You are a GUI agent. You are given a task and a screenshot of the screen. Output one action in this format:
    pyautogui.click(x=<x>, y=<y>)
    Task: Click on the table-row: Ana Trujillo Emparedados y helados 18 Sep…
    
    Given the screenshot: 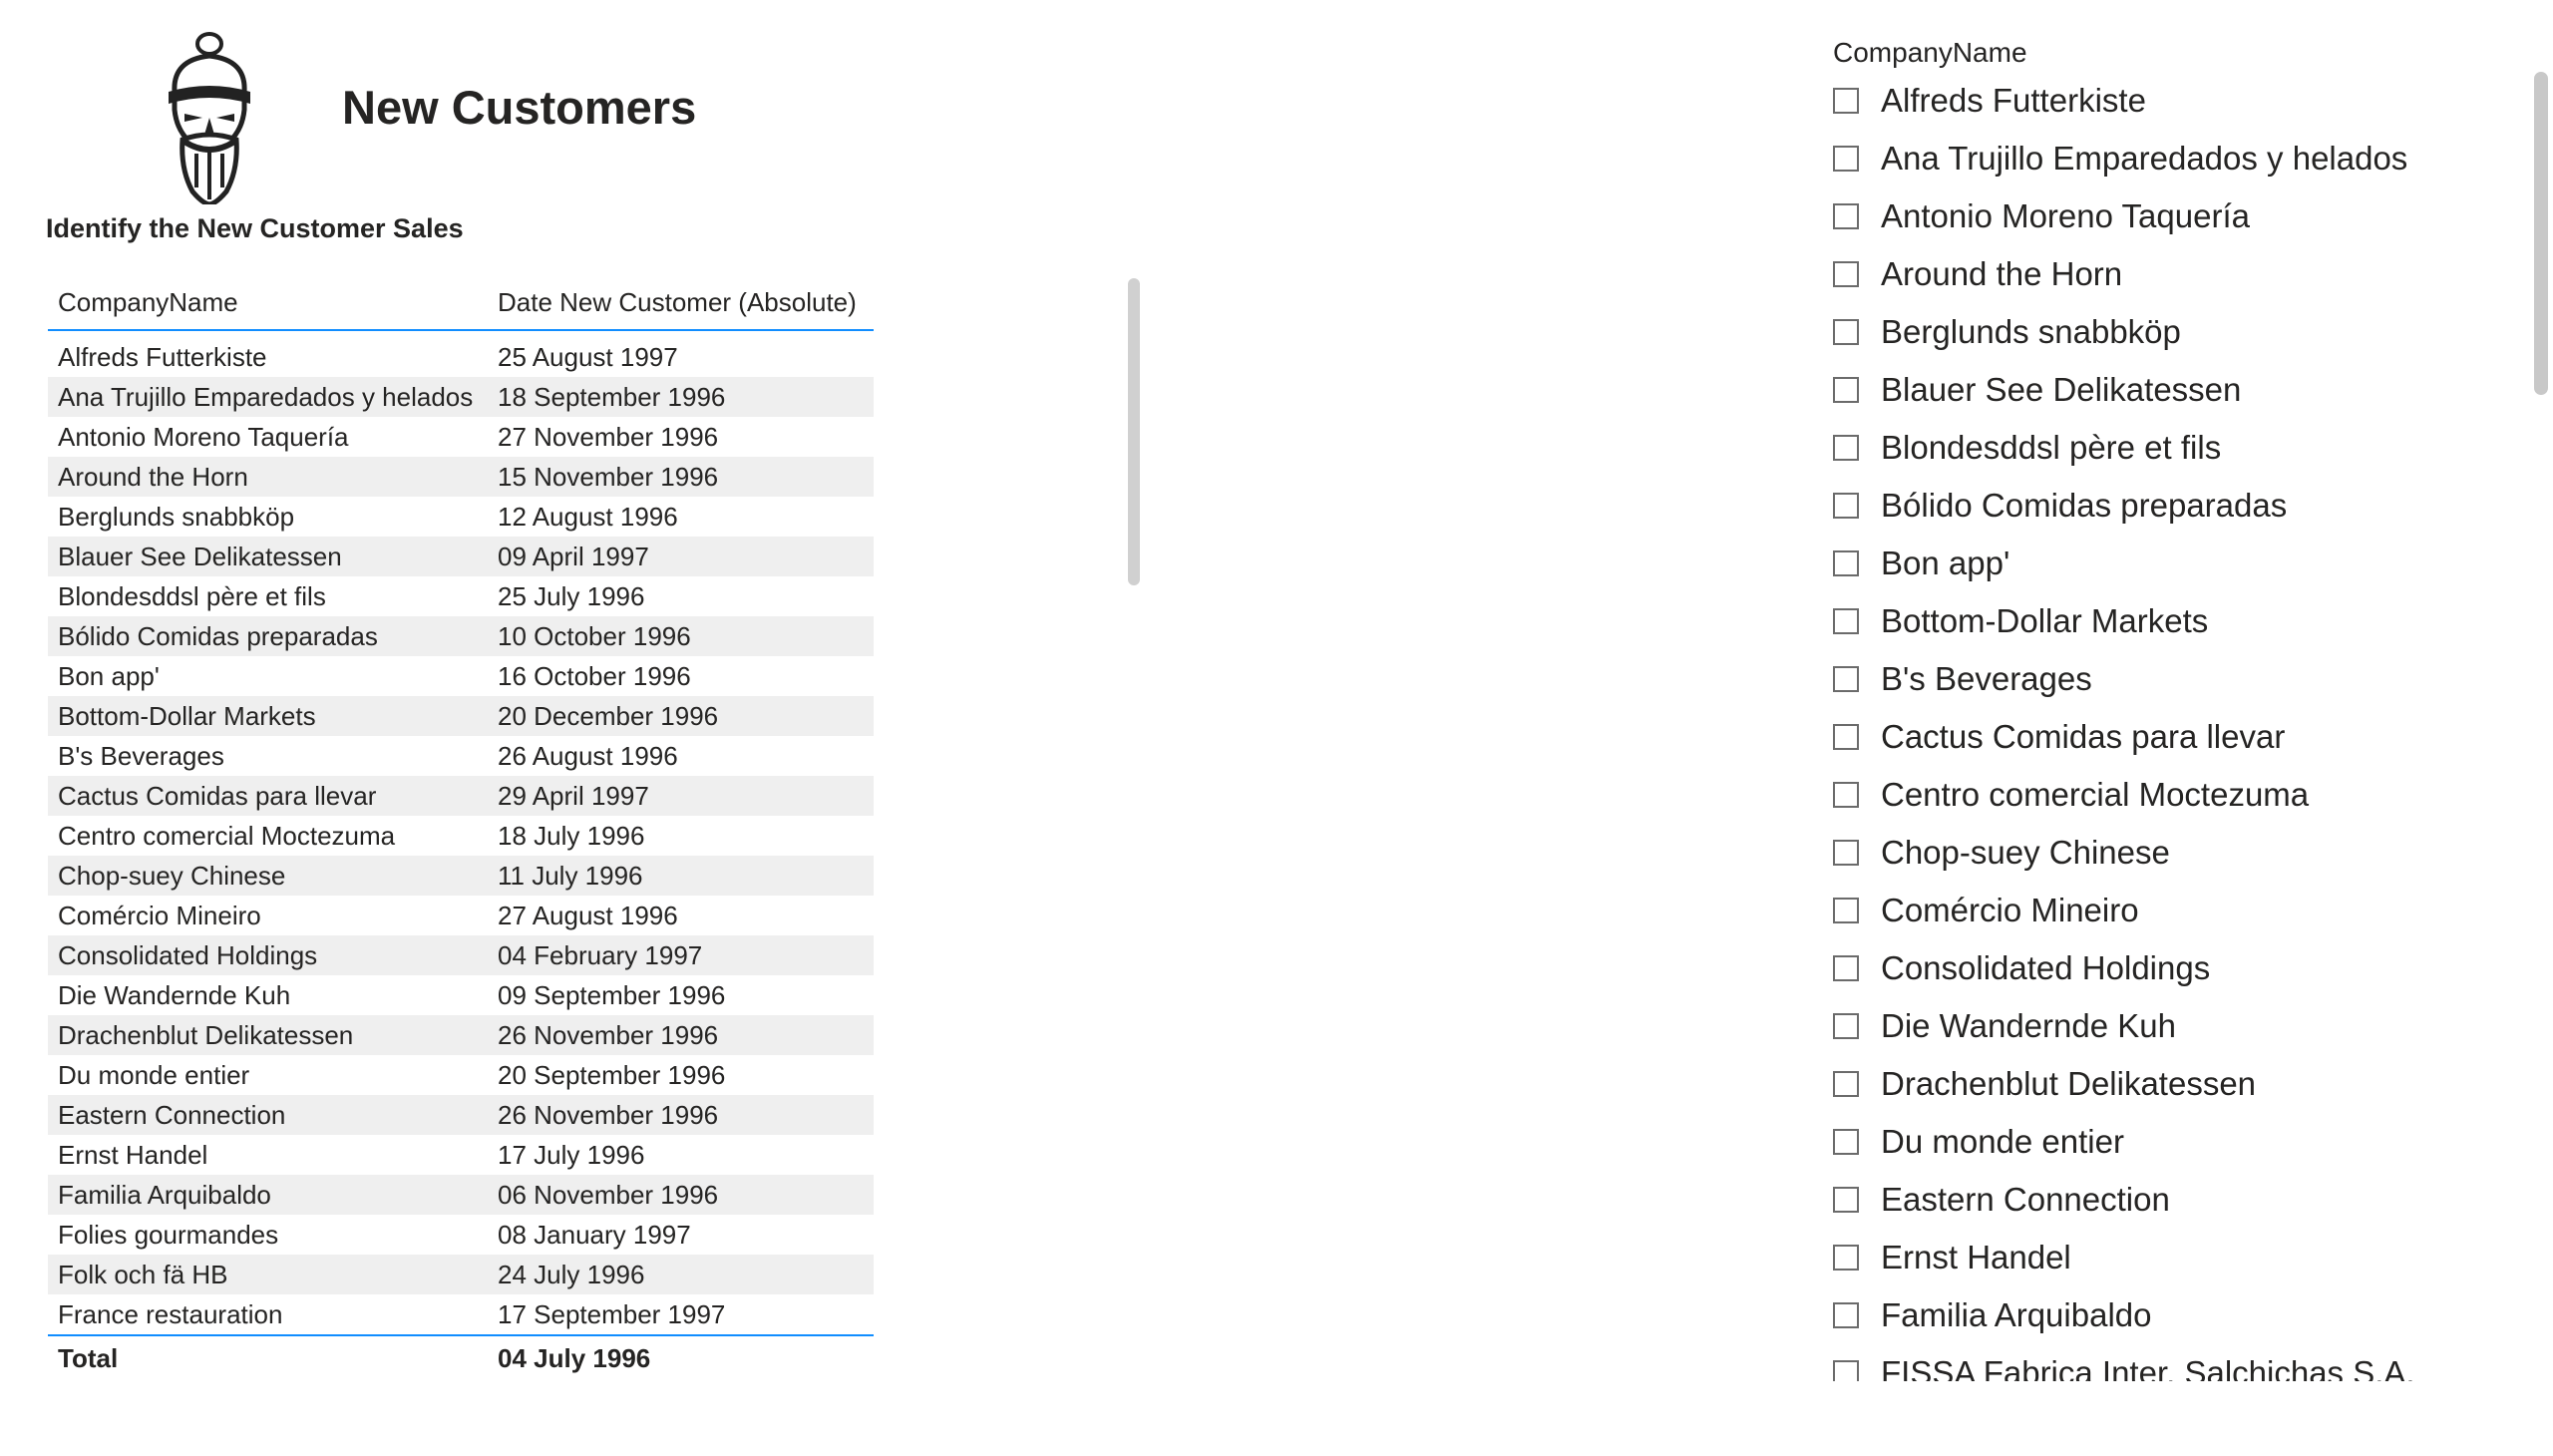 What is the action you would take?
    pyautogui.click(x=461, y=397)
    